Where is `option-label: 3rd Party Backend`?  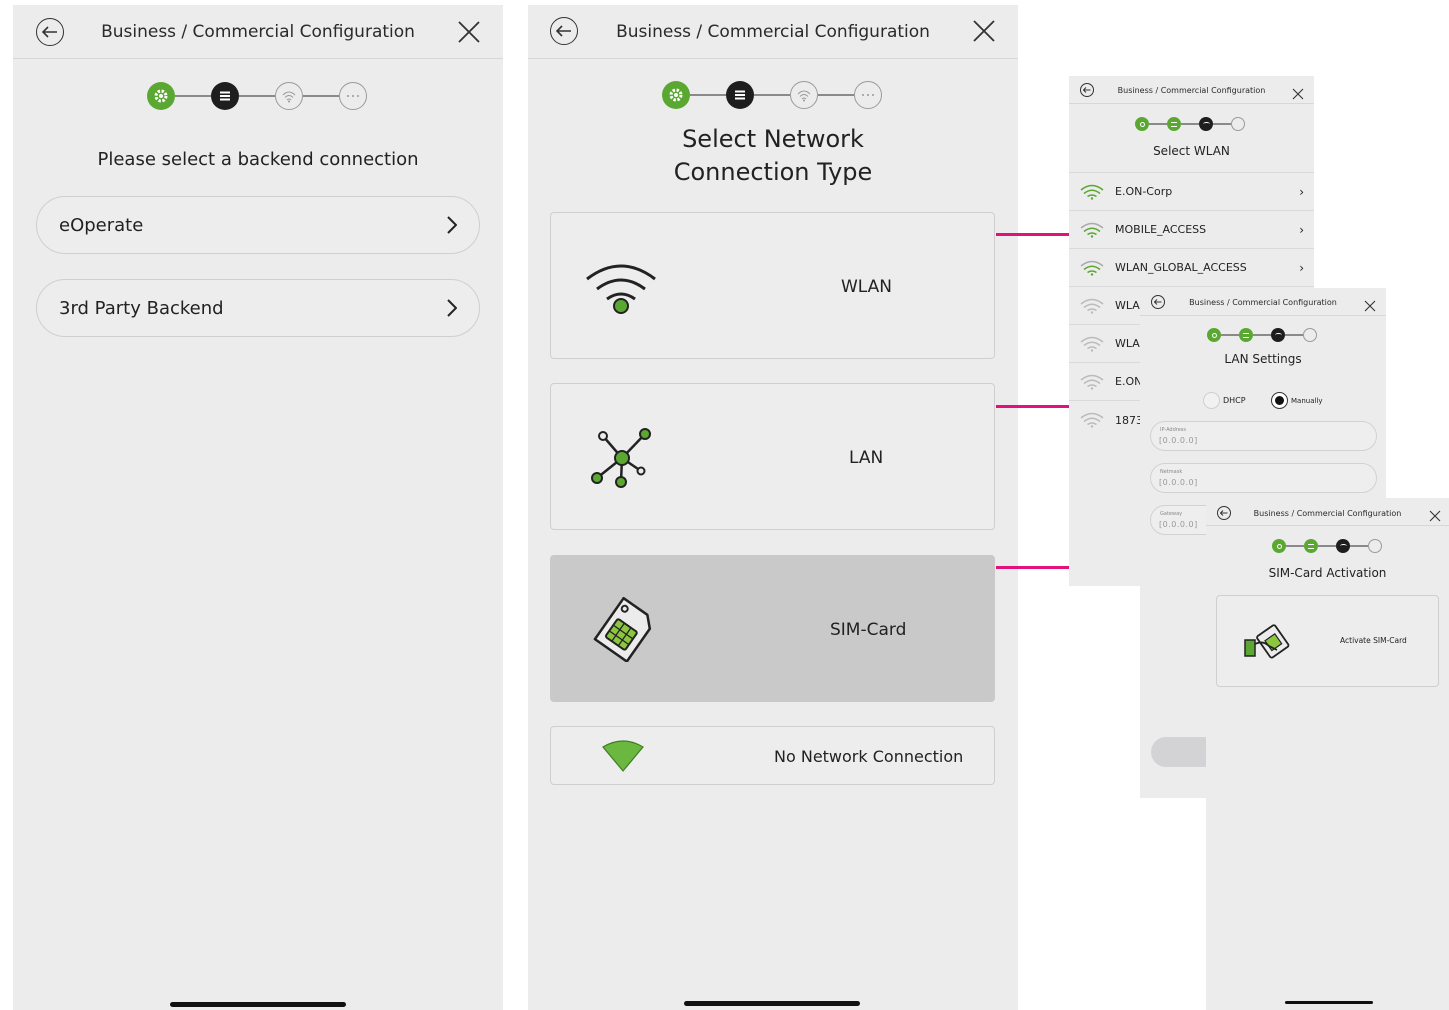
option-label: 3rd Party Backend is located at coordinates (141, 308).